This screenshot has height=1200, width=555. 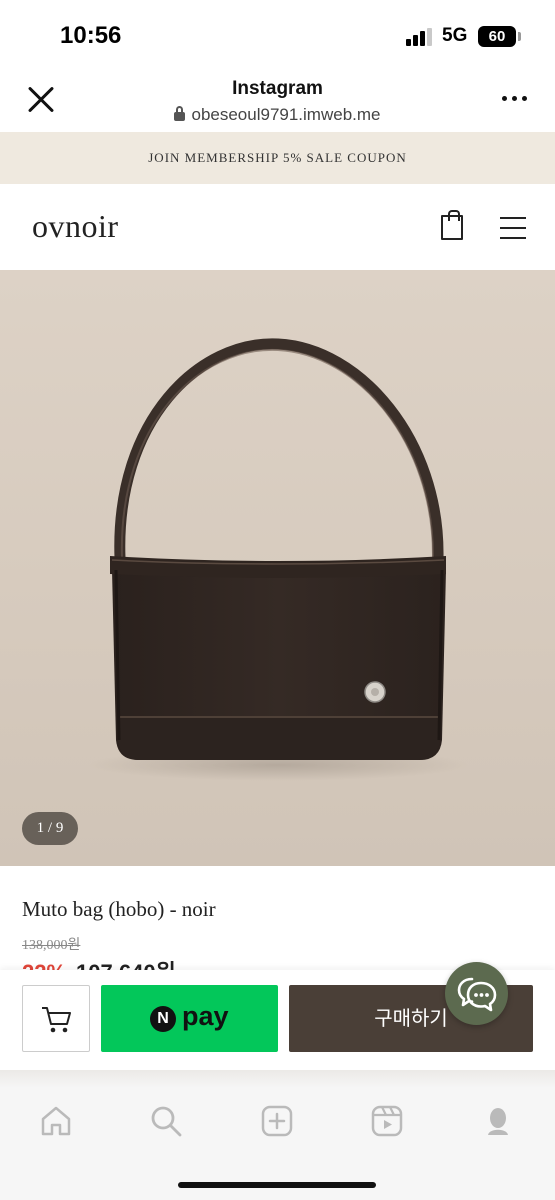 I want to click on hamburger-menu-icon, so click(x=513, y=228).